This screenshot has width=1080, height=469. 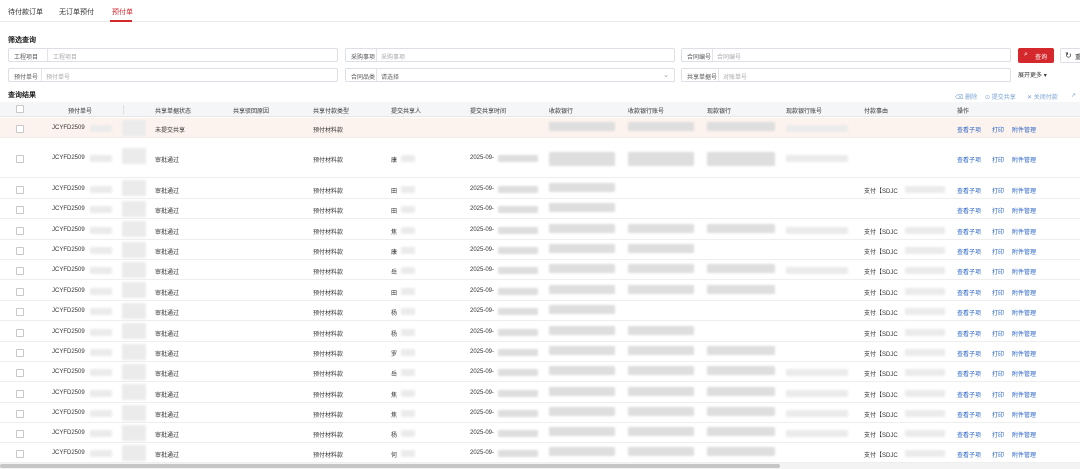 I want to click on external-link-icon: ↗, so click(x=1073, y=95).